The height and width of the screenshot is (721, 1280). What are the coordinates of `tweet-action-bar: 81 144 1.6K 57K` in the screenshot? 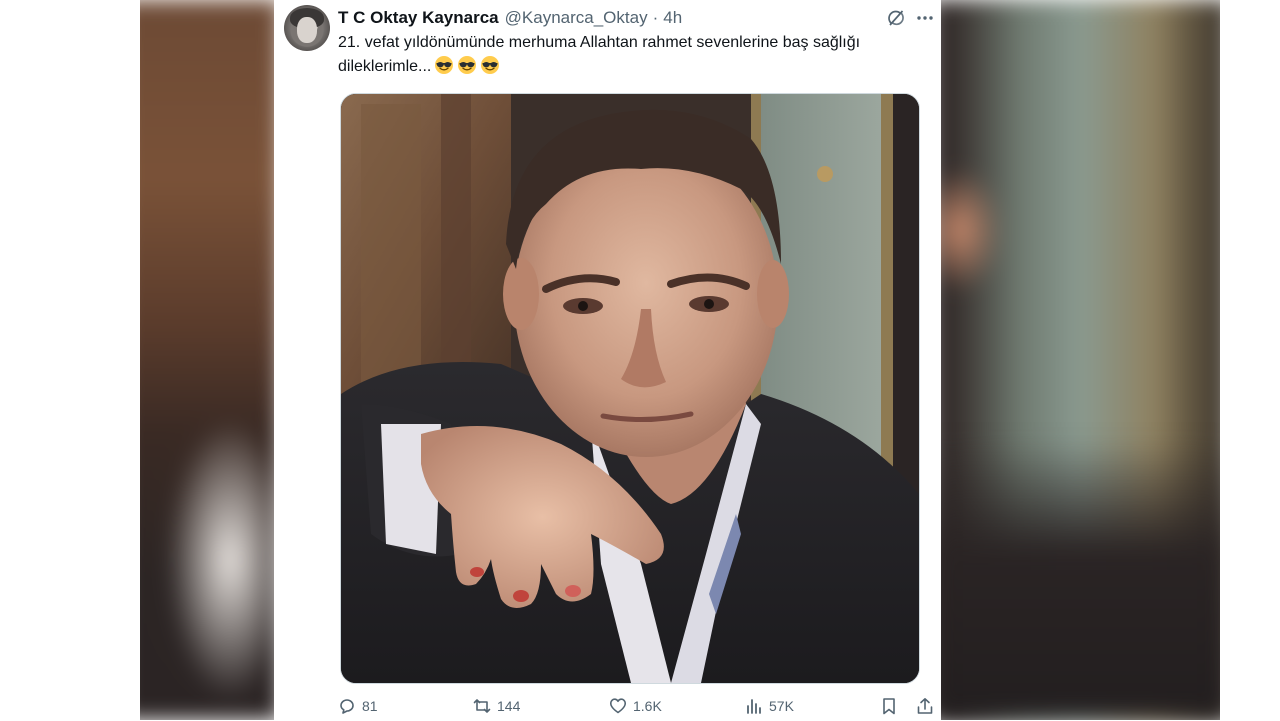 It's located at (607, 709).